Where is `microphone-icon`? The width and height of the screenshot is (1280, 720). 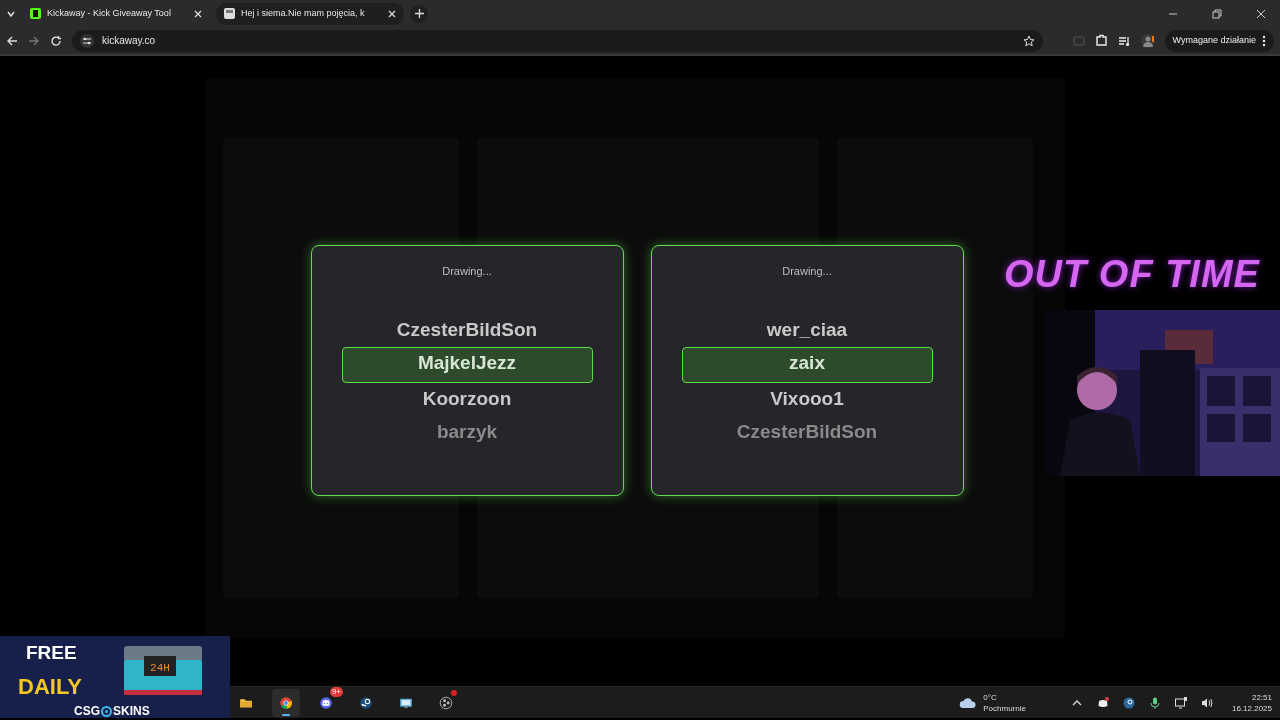 microphone-icon is located at coordinates (1154, 702).